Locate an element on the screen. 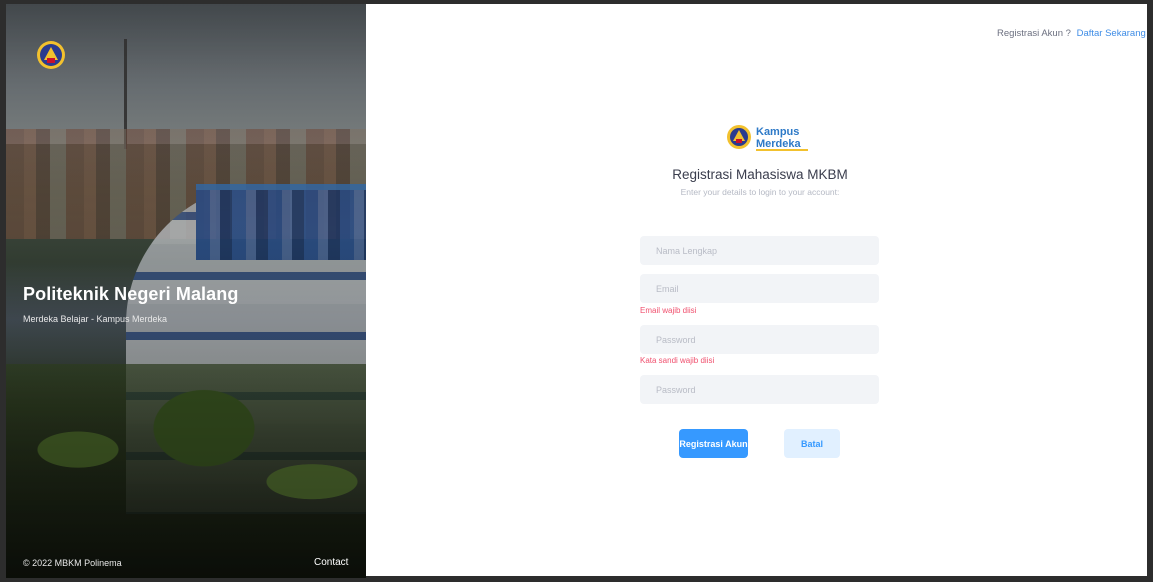 This screenshot has width=1153, height=582. signup-question: Registrasi Akun ? is located at coordinates (1034, 33).